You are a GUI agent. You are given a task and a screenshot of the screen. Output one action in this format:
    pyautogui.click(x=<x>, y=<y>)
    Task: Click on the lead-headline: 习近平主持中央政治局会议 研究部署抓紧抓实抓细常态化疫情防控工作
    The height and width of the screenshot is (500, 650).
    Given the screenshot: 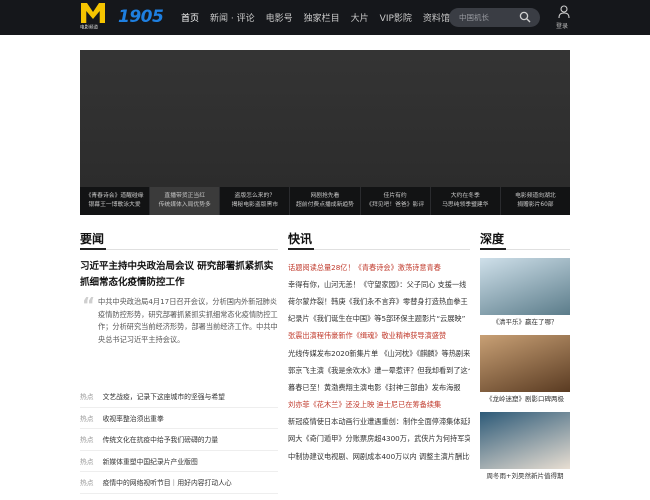 What is the action you would take?
    pyautogui.click(x=179, y=275)
    